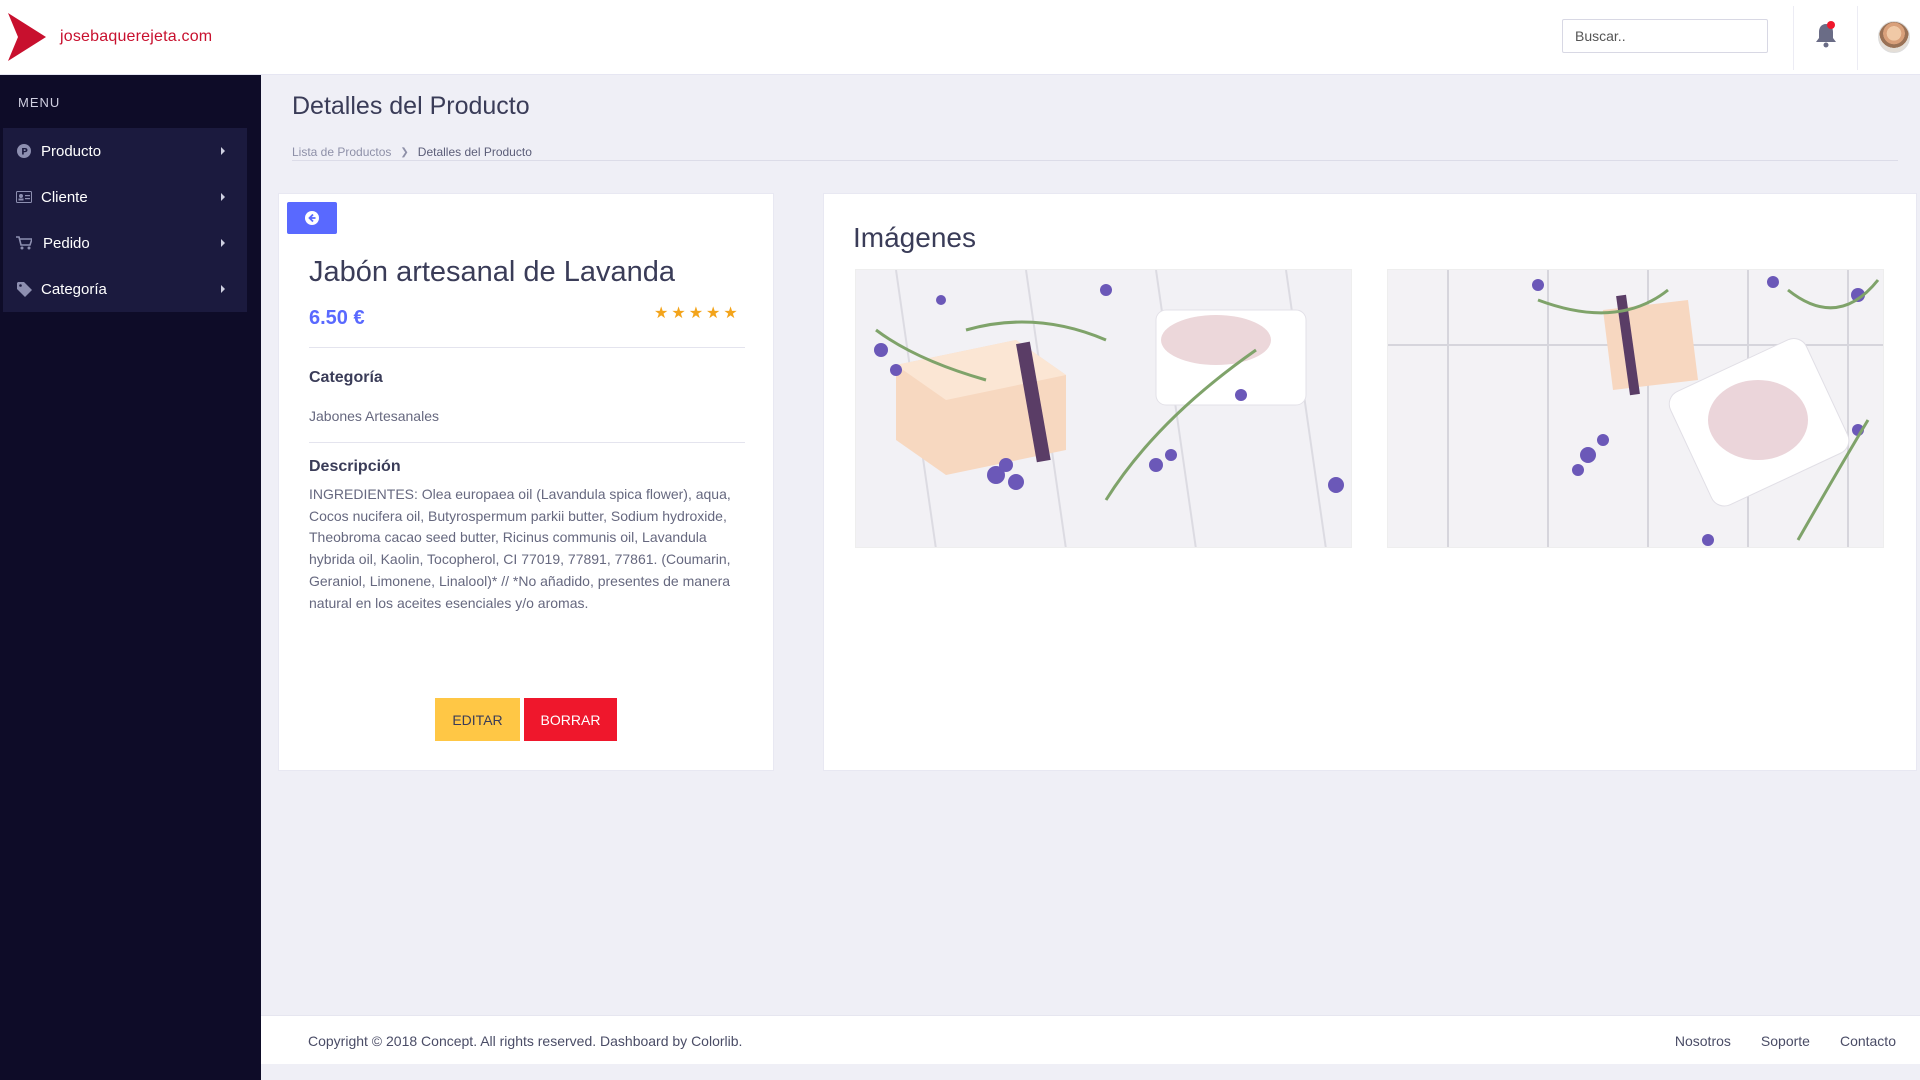 The image size is (1920, 1080). I want to click on rating-stars: ★ ★ ★ ★ ★, so click(696, 314).